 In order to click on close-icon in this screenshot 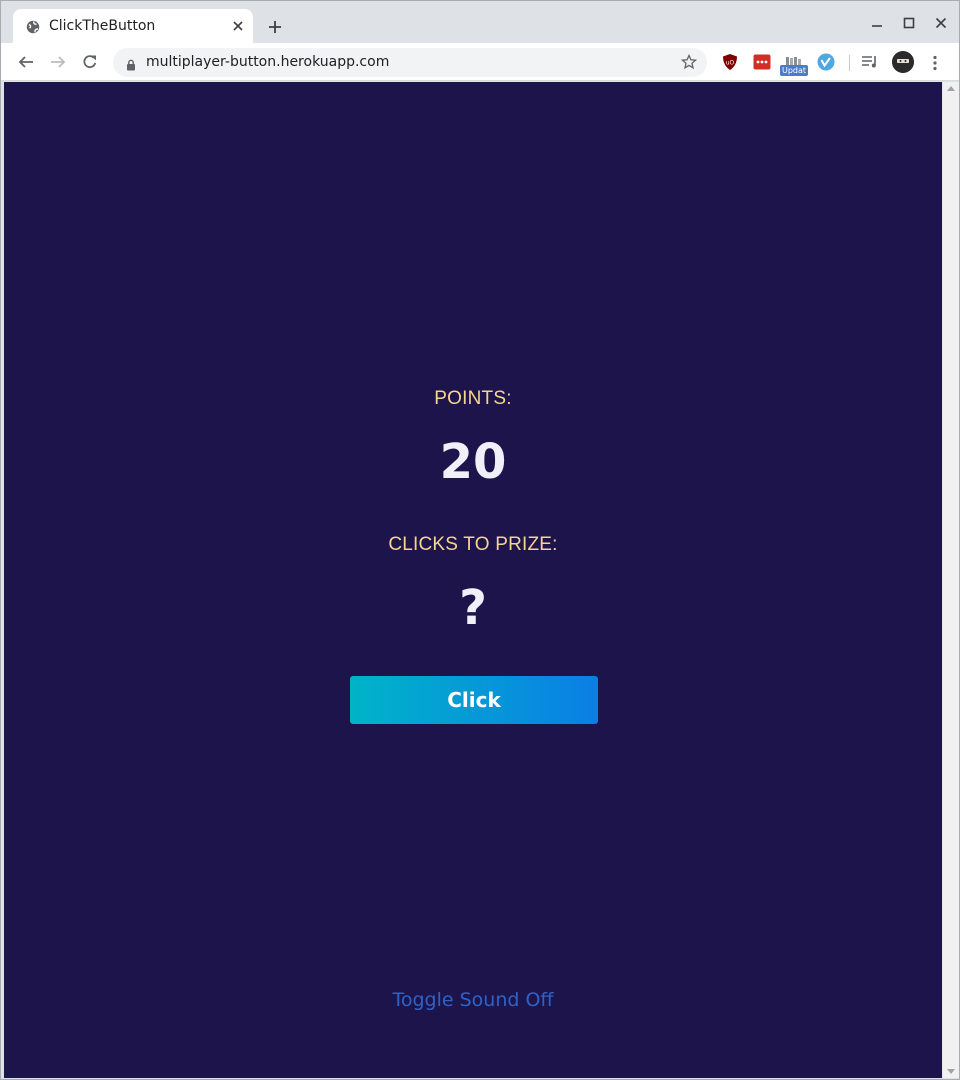, I will do `click(238, 26)`.